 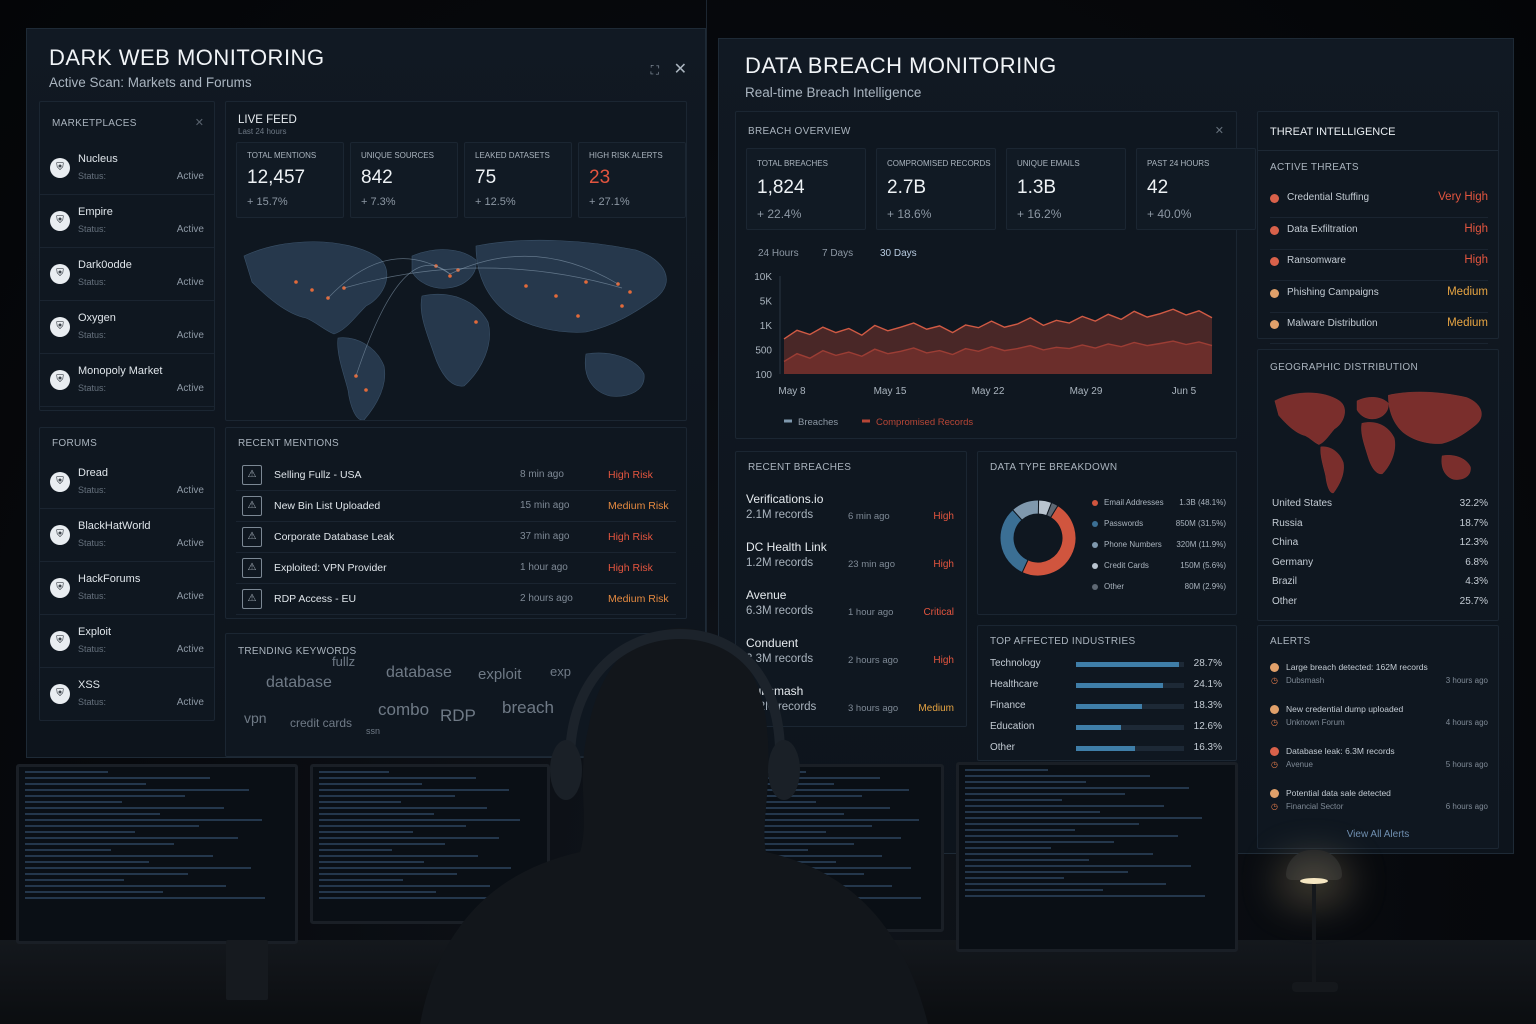 What do you see at coordinates (267, 120) in the screenshot?
I see `live-feed-header: LIVE FEED` at bounding box center [267, 120].